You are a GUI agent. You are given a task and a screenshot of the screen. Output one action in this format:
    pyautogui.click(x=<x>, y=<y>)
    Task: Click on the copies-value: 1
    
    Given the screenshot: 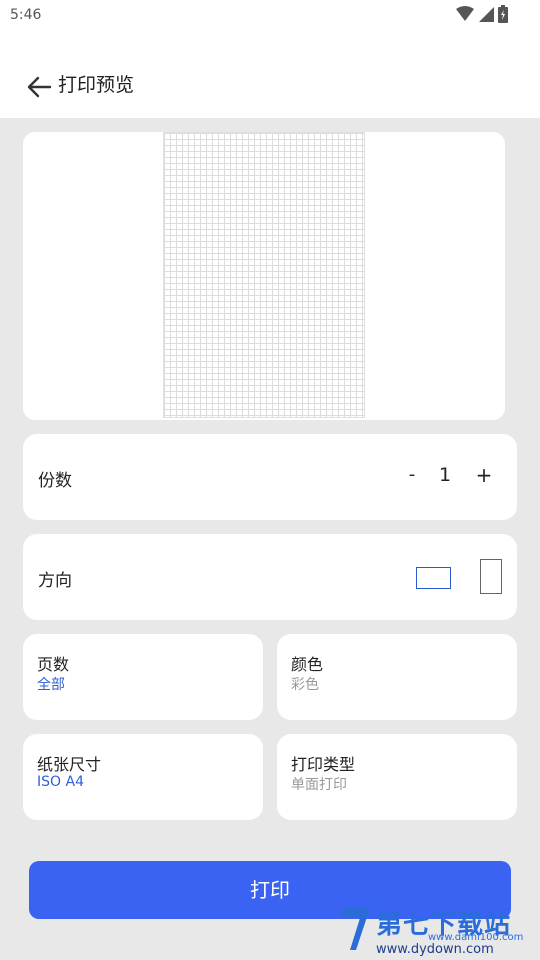 What is the action you would take?
    pyautogui.click(x=445, y=475)
    